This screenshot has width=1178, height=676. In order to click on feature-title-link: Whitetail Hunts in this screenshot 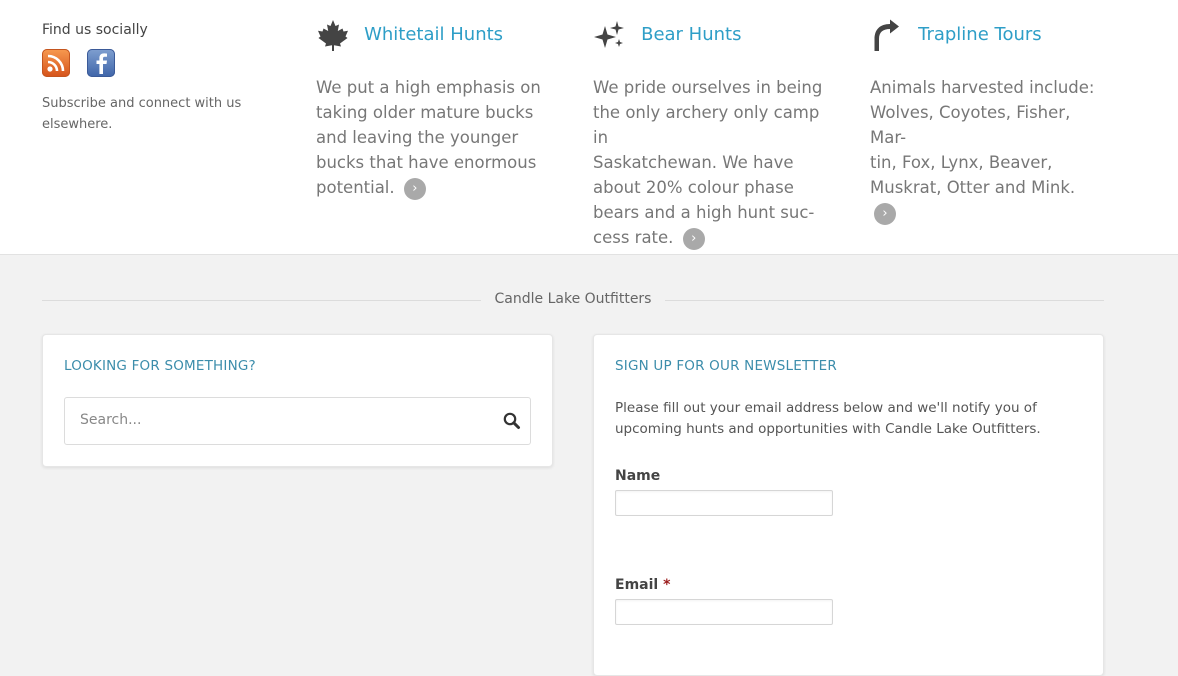, I will do `click(433, 35)`.